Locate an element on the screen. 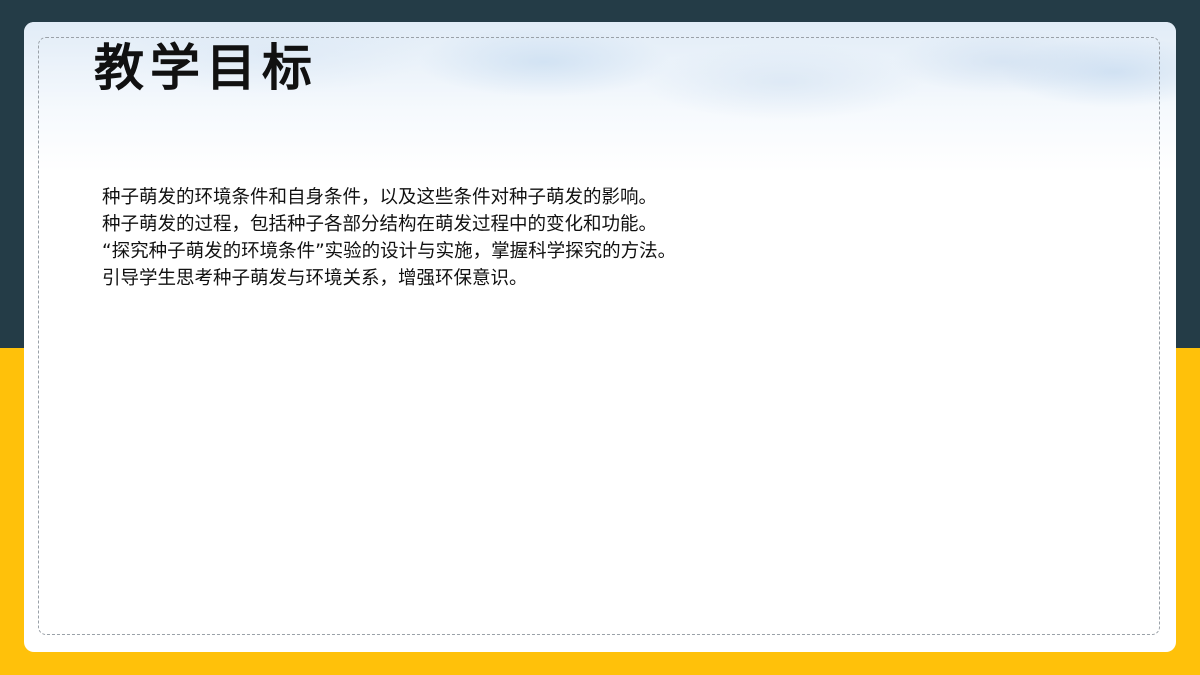  slide-title: 教学目标 is located at coordinates (206, 67).